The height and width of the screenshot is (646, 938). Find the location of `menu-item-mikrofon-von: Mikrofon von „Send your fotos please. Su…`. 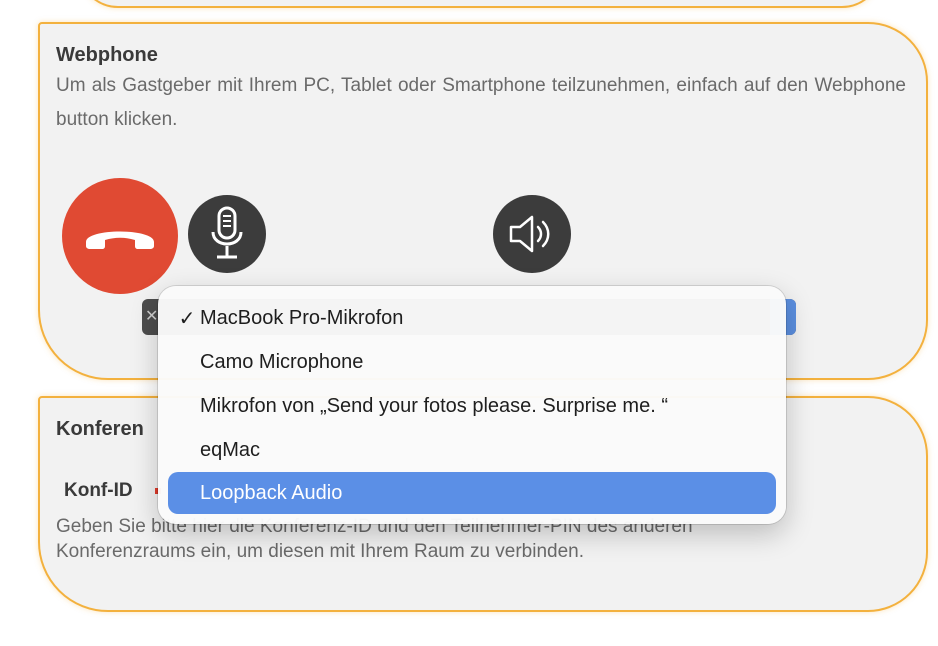

menu-item-mikrofon-von: Mikrofon von „Send your fotos please. Su… is located at coordinates (472, 406).